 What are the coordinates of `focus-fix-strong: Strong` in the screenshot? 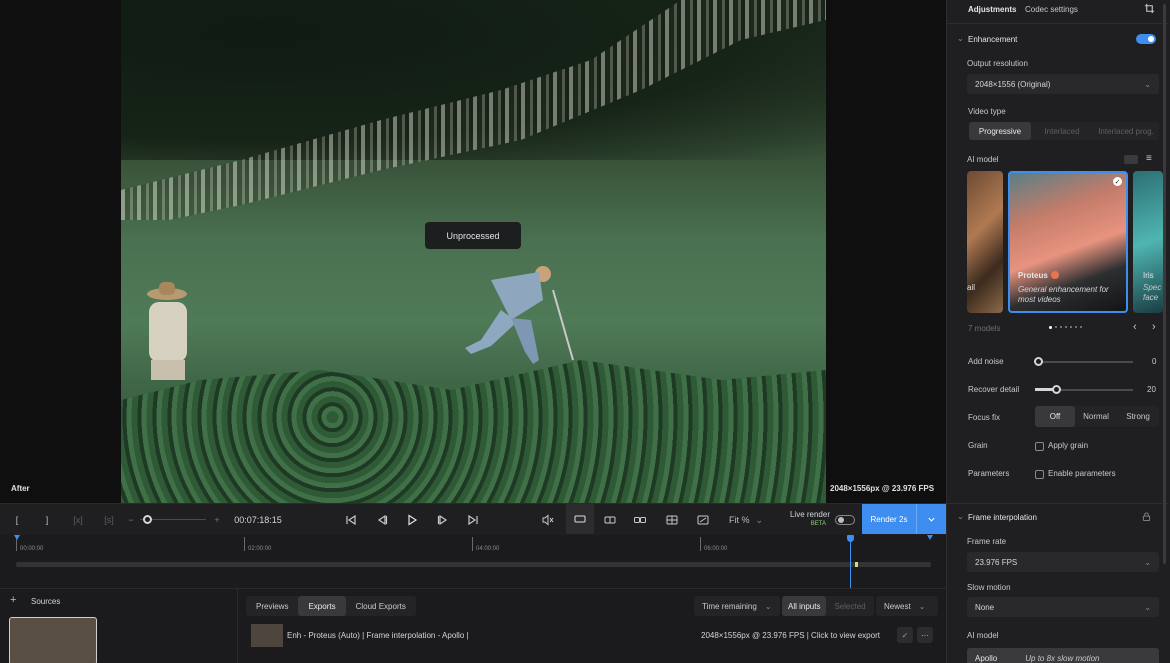 It's located at (1138, 416).